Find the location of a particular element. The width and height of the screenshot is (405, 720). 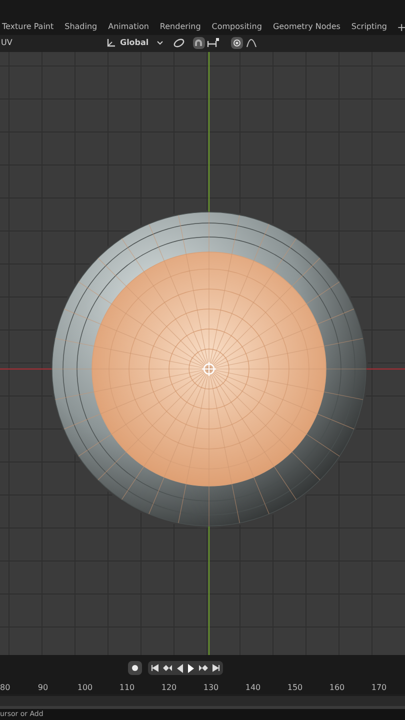

workspace-tab: Texture Paint is located at coordinates (28, 26).